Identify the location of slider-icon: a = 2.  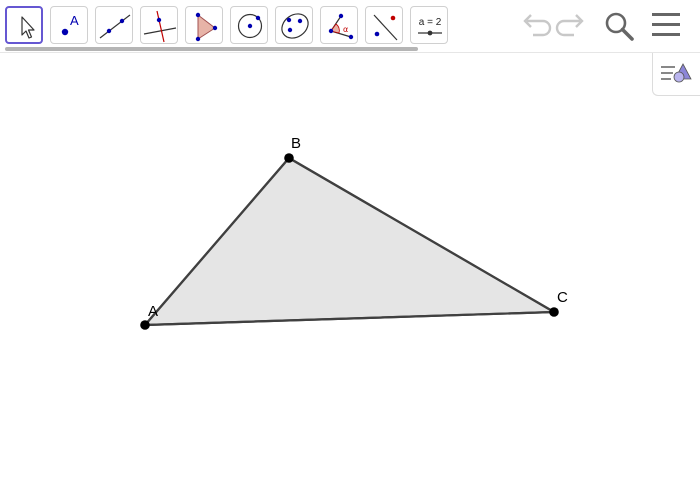
(430, 26).